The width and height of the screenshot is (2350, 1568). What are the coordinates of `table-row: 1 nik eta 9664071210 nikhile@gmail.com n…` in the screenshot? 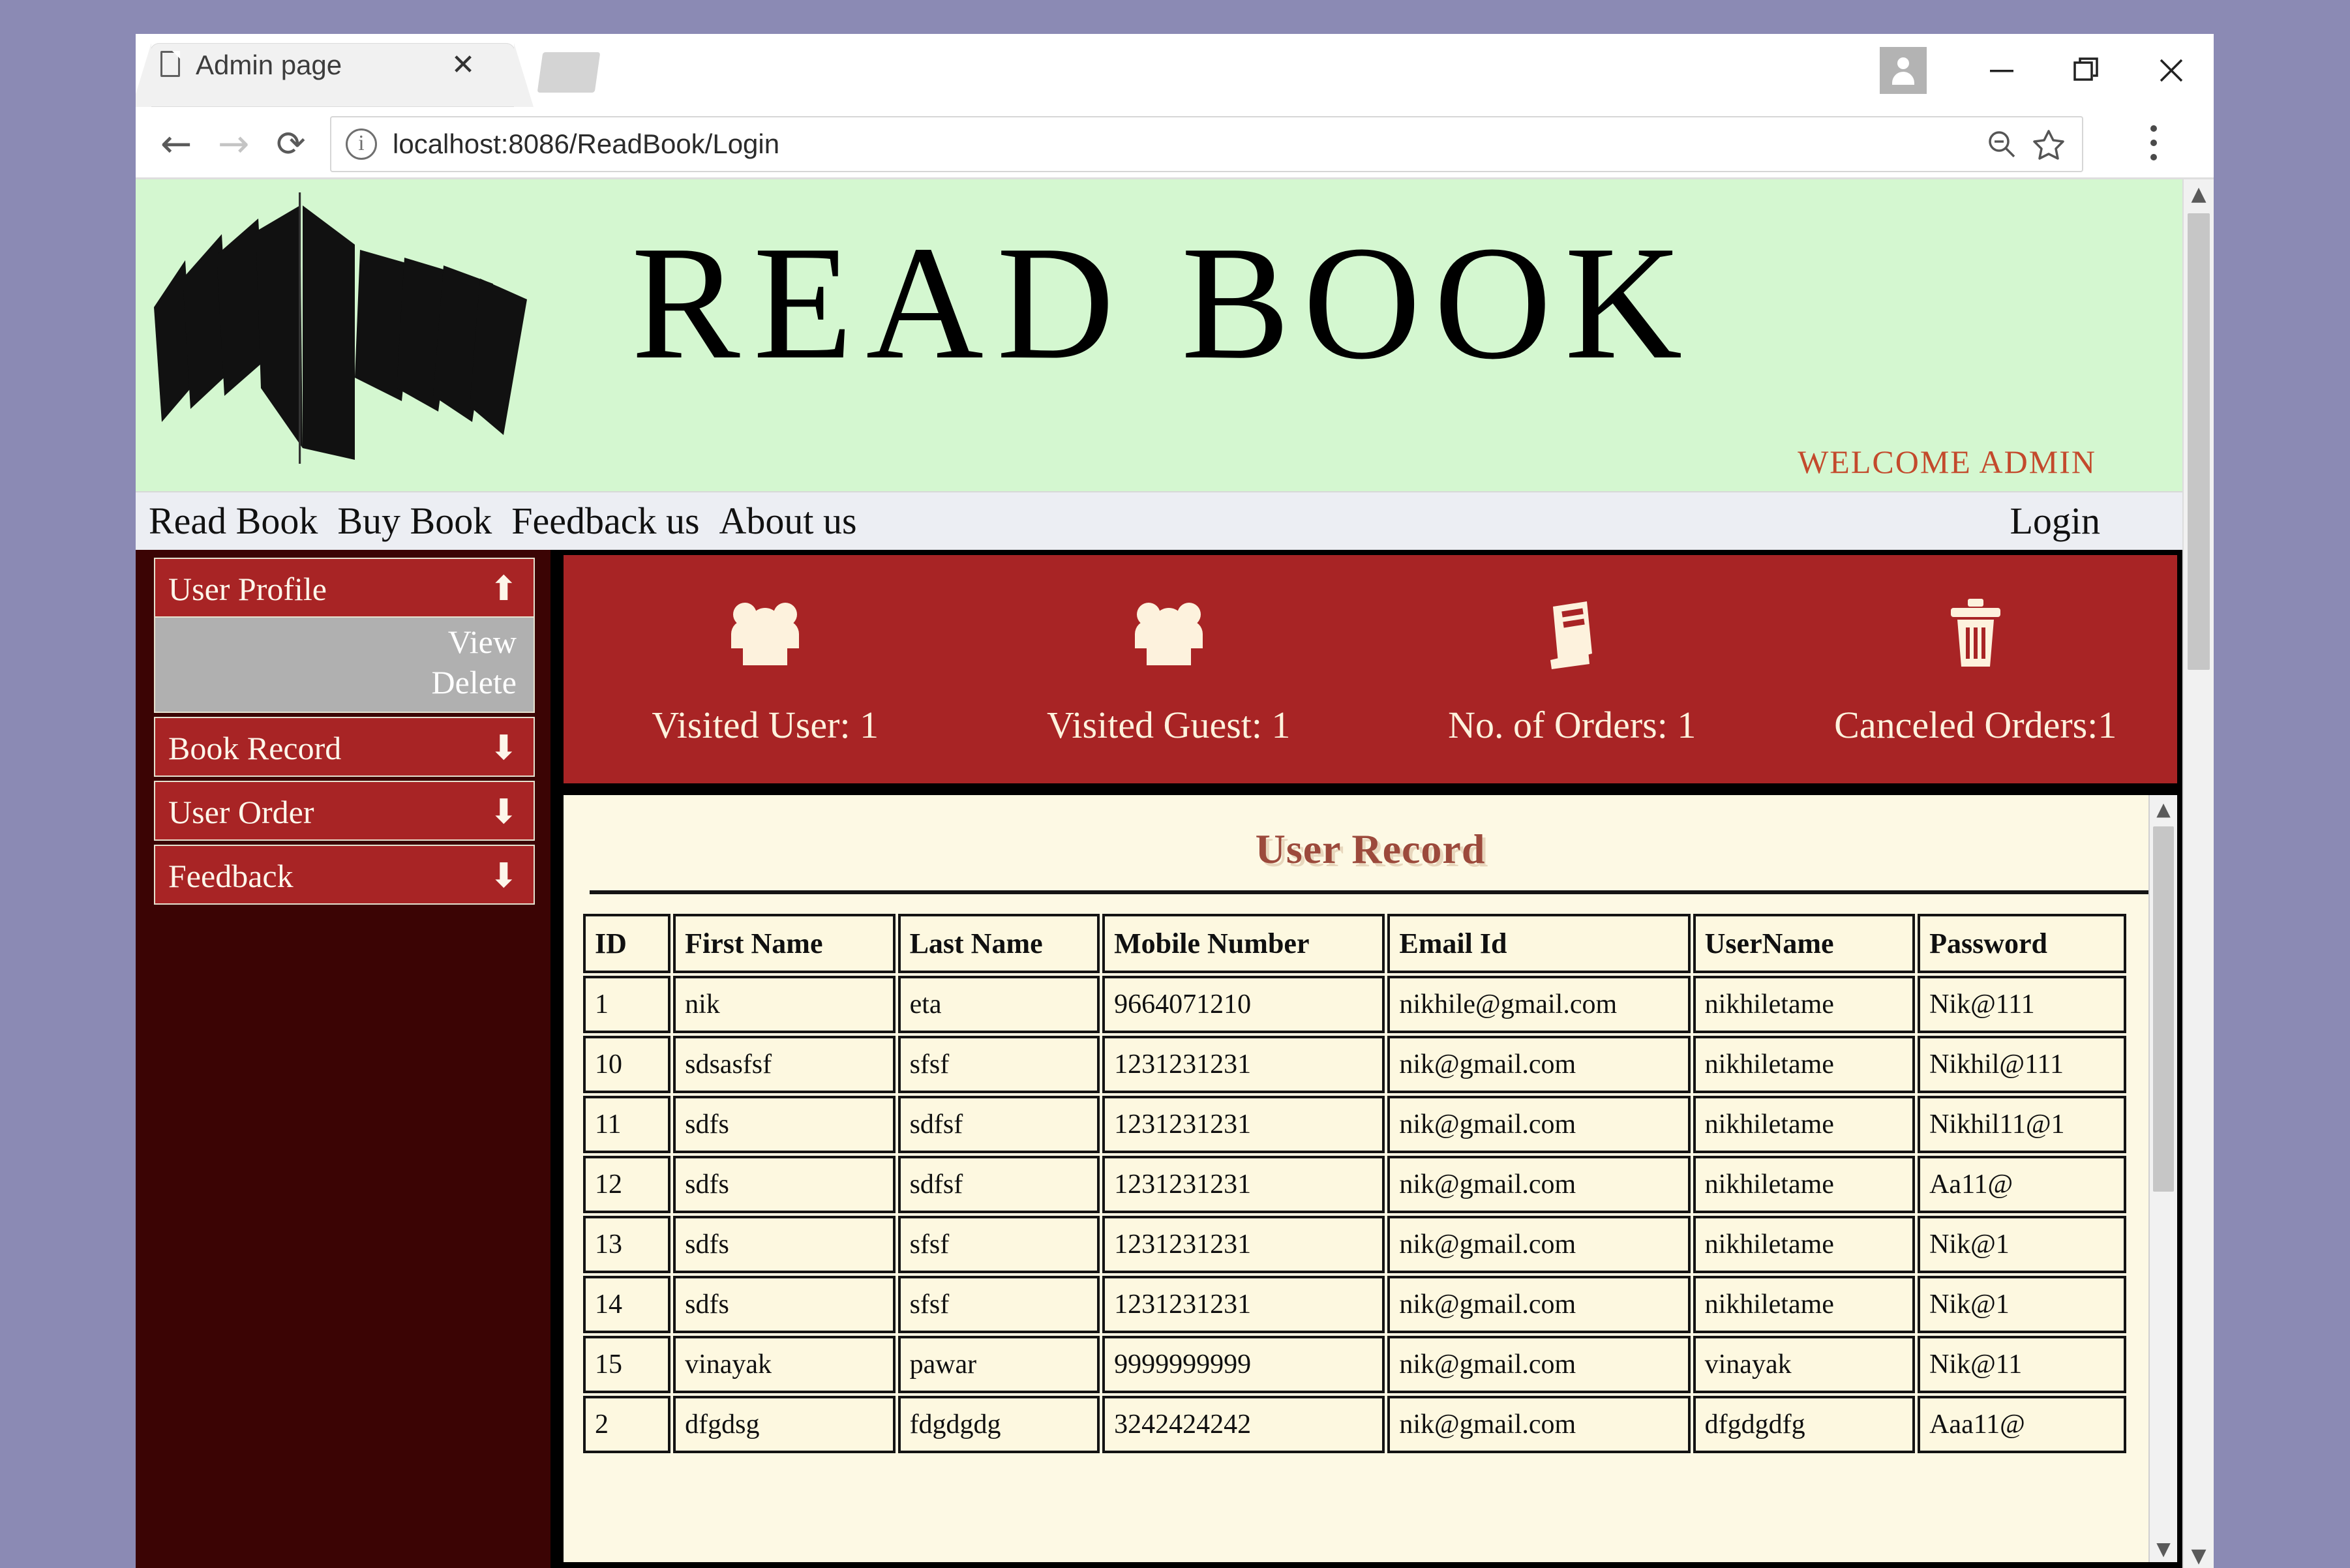 It's located at (1354, 1004).